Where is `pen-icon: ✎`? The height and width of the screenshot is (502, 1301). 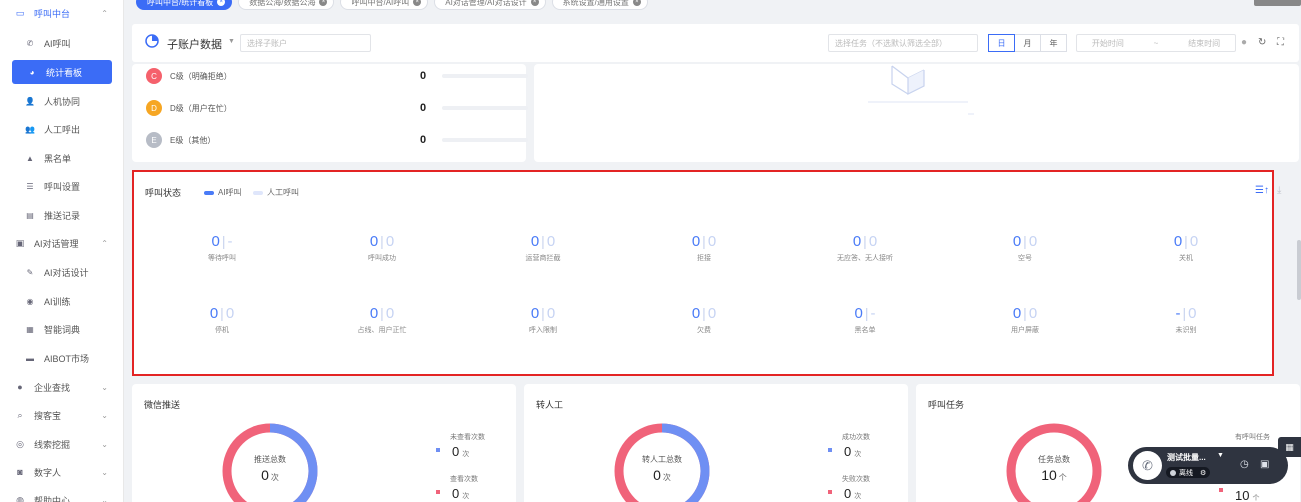 pen-icon: ✎ is located at coordinates (30, 272).